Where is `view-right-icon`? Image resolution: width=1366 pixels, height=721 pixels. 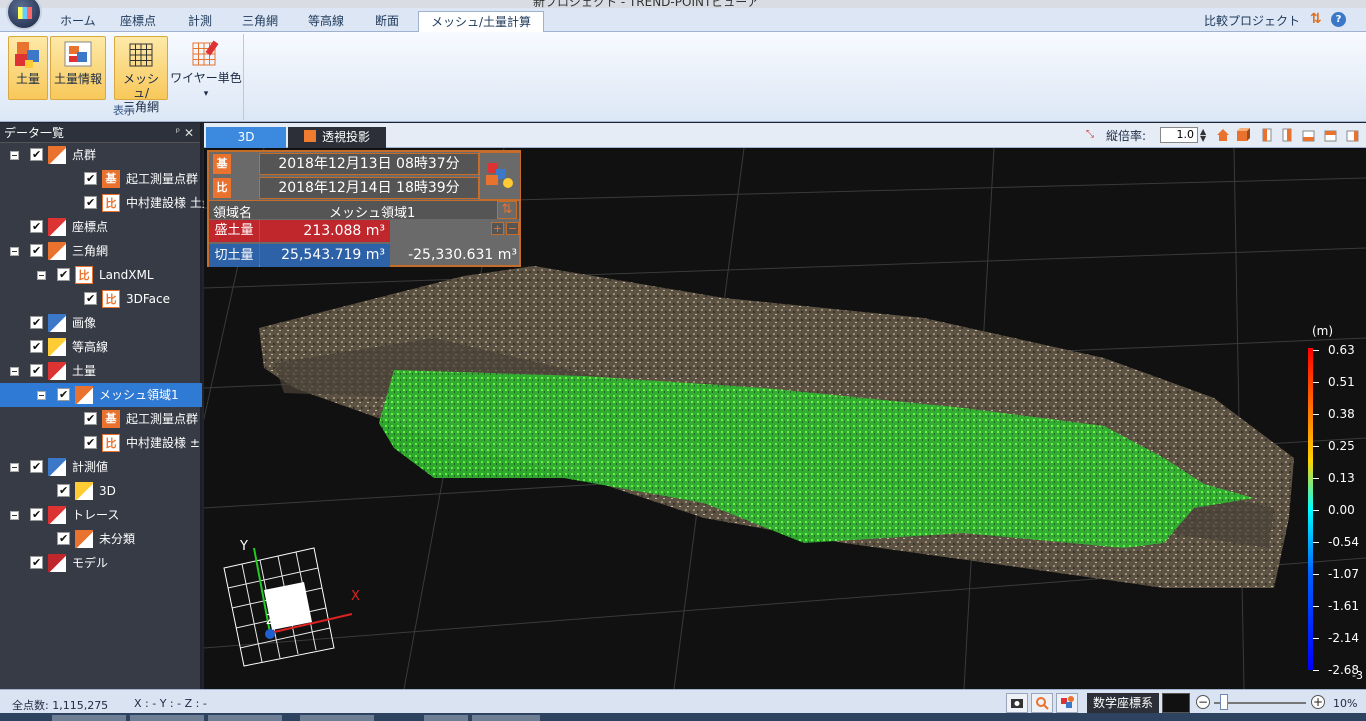 view-right-icon is located at coordinates (1287, 135).